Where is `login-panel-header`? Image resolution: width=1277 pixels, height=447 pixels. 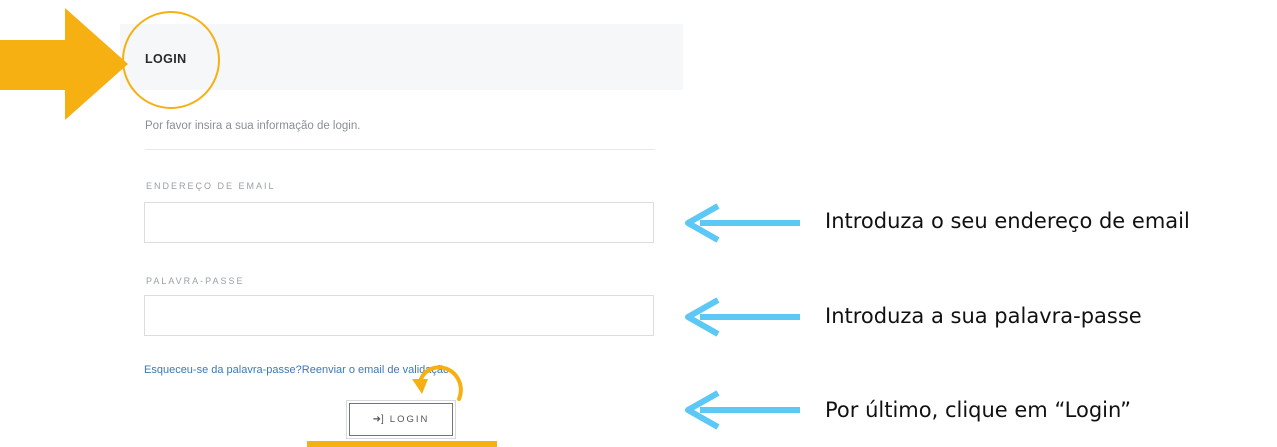
login-panel-header is located at coordinates (401, 57).